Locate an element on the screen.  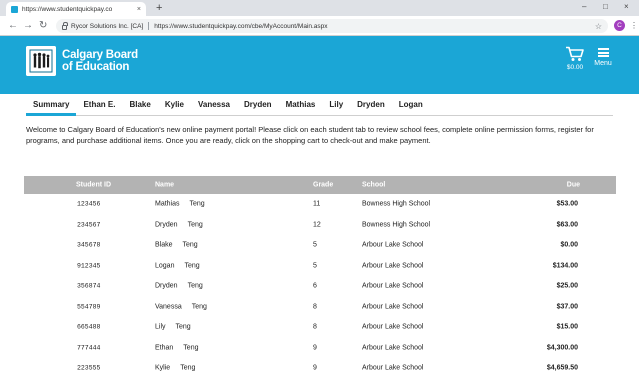
amount-due: $4,659.50 is located at coordinates (562, 368).